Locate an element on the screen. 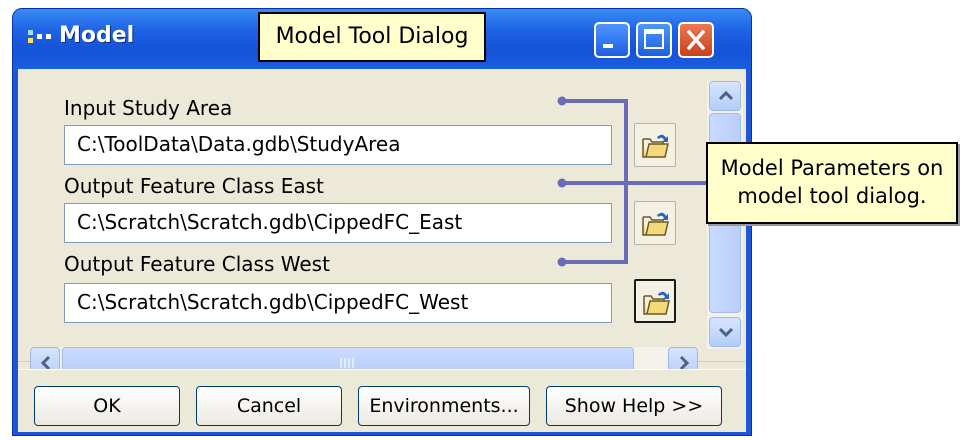 The width and height of the screenshot is (960, 440). callout-line-2: model tool dialog. is located at coordinates (832, 196).